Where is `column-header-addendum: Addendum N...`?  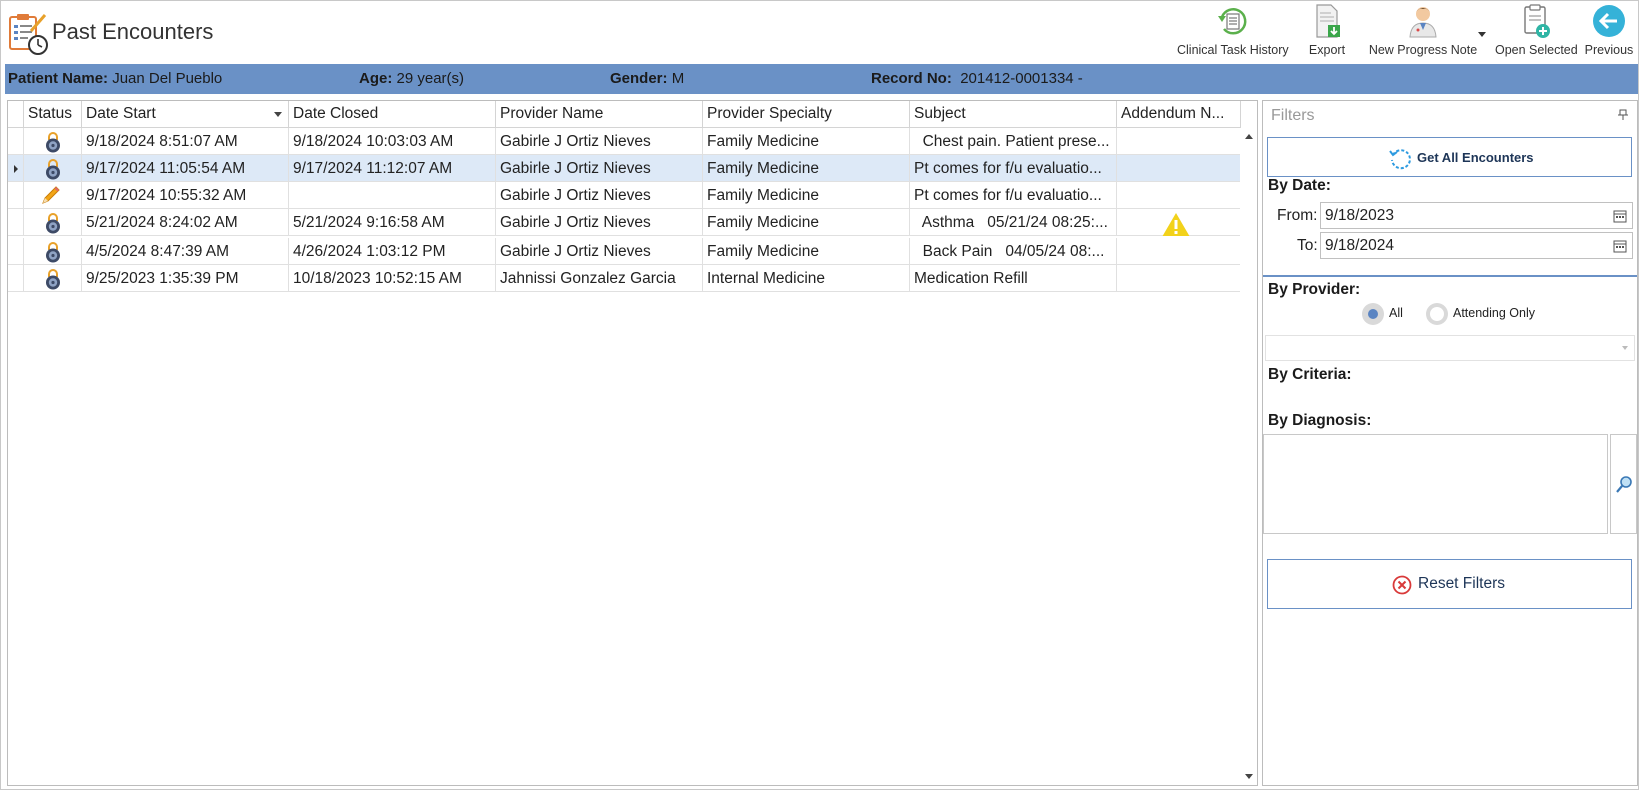 column-header-addendum: Addendum N... is located at coordinates (1179, 114).